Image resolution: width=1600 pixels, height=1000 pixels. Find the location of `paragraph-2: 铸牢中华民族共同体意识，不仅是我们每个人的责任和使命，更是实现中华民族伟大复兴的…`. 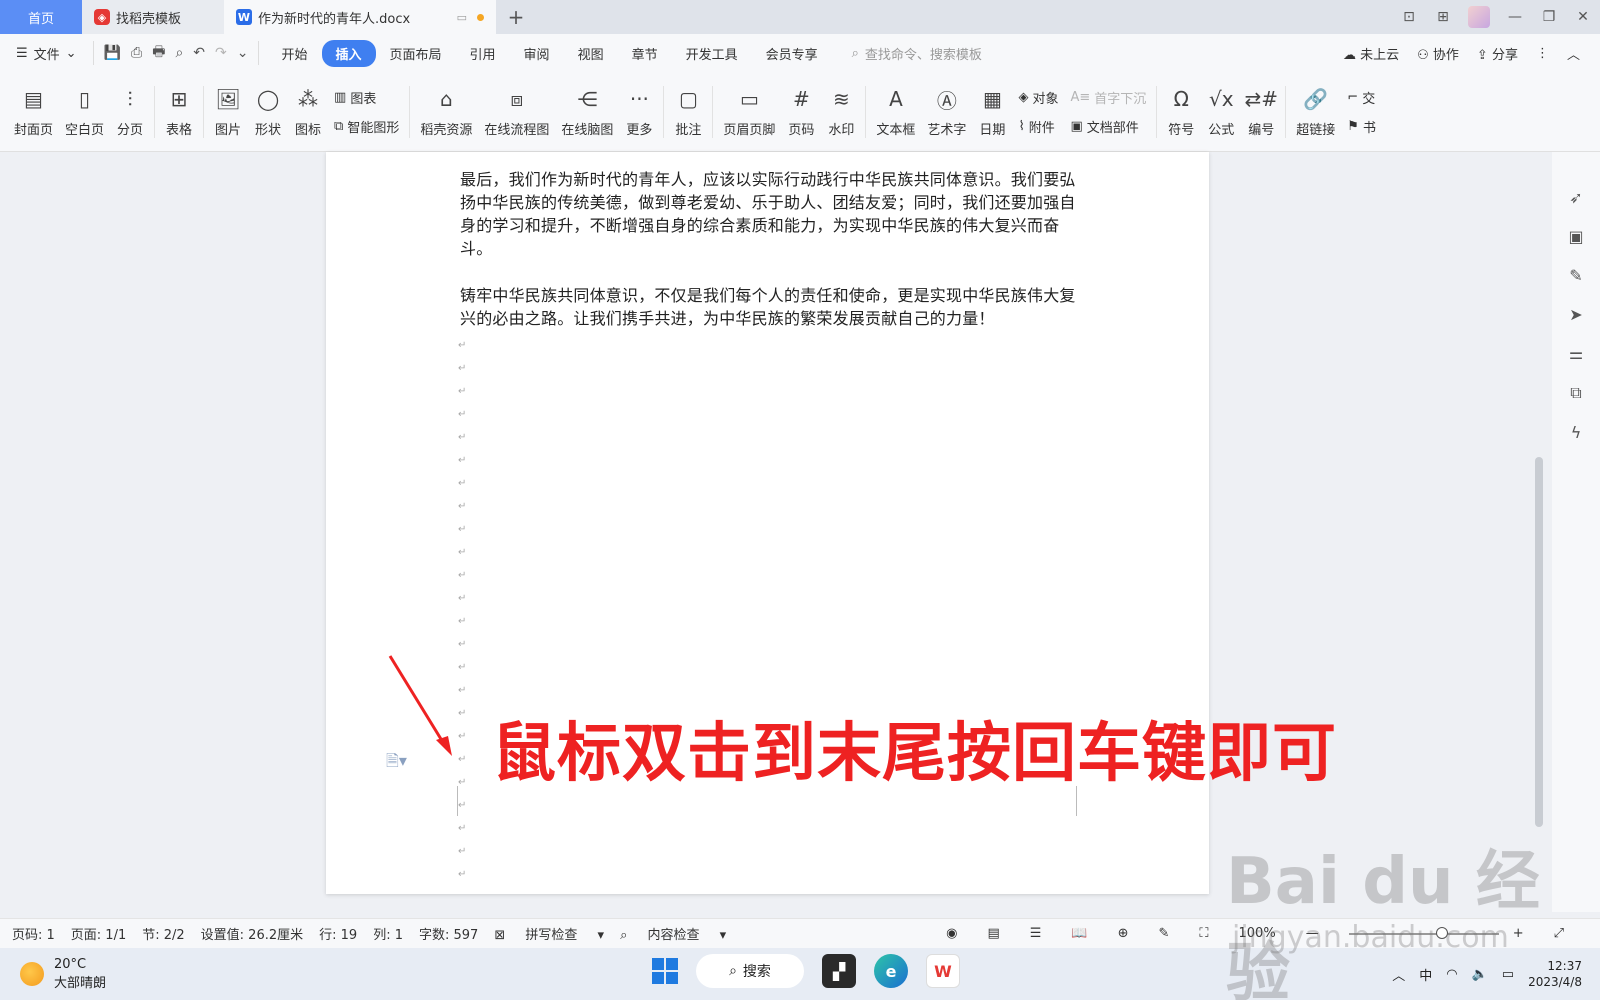

paragraph-2: 铸牢中华民族共同体意识，不仅是我们每个人的责任和使命，更是实现中华民族伟大复兴的… is located at coordinates (768, 307).